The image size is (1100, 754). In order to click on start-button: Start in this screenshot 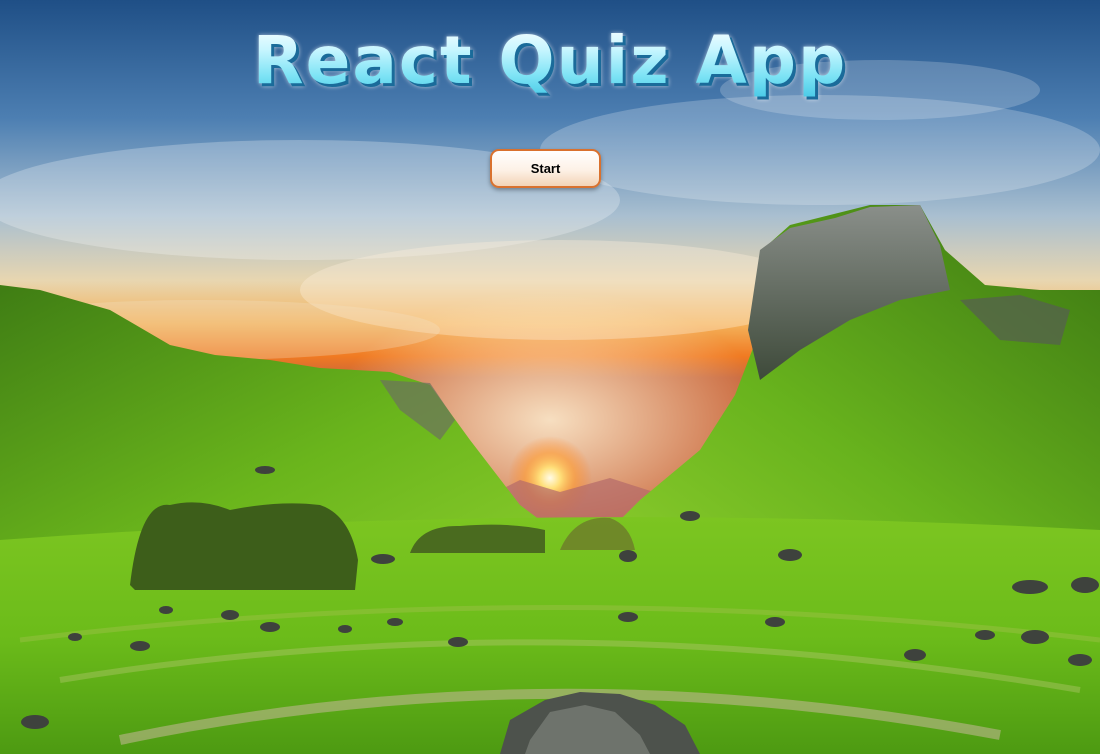, I will do `click(545, 168)`.